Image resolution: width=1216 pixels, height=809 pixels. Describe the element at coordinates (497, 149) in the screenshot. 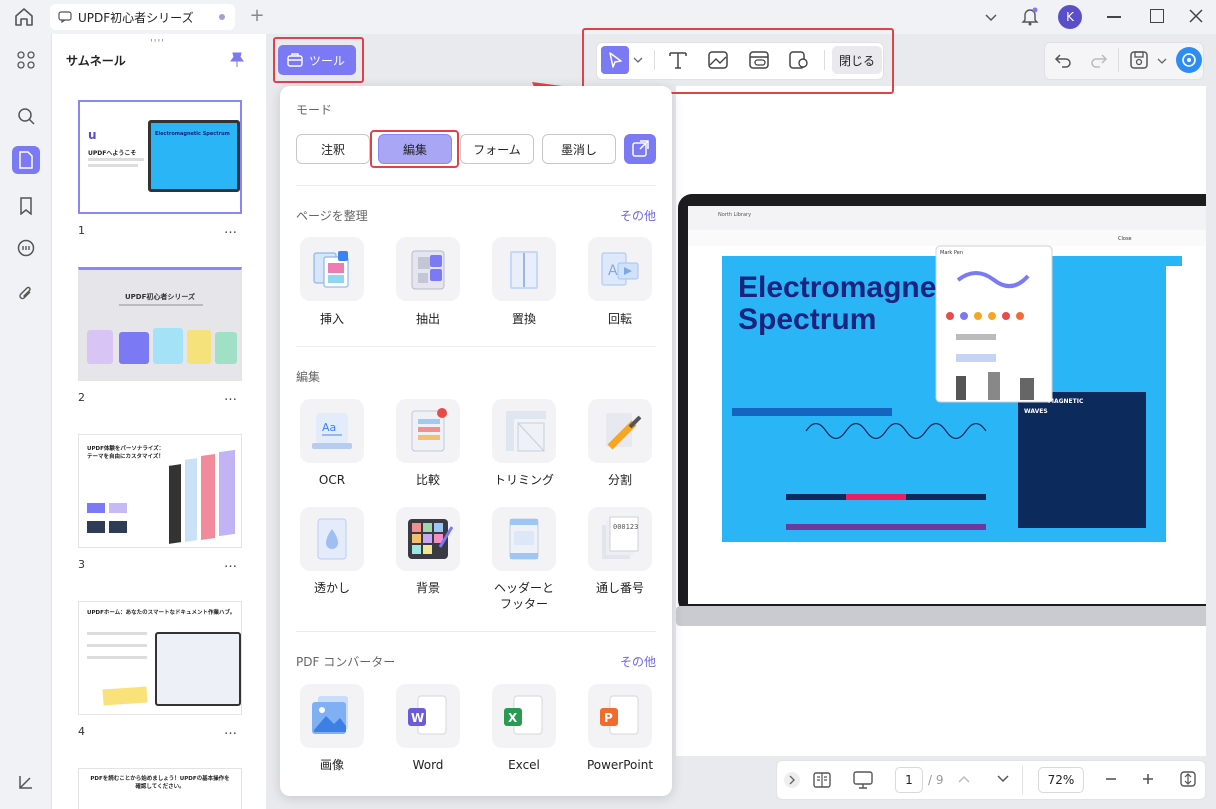

I see `mode-form-button: フォーム` at that location.